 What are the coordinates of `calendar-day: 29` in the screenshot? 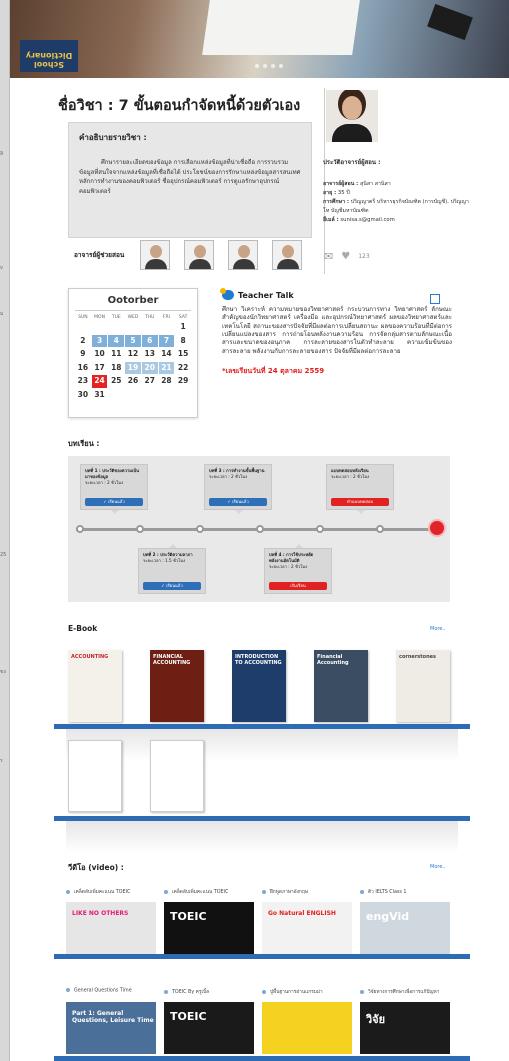 It's located at (183, 381).